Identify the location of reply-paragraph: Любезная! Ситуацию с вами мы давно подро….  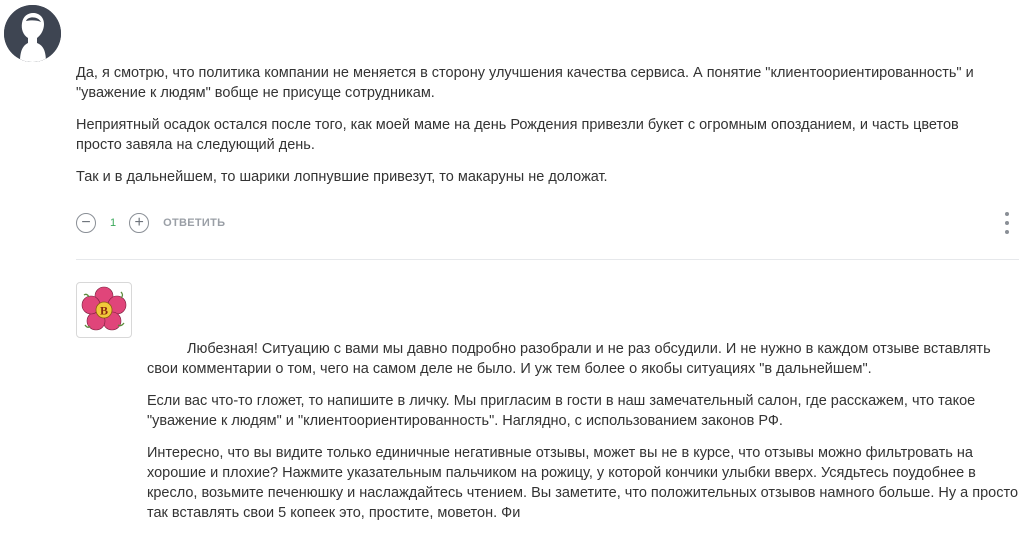
(569, 359).